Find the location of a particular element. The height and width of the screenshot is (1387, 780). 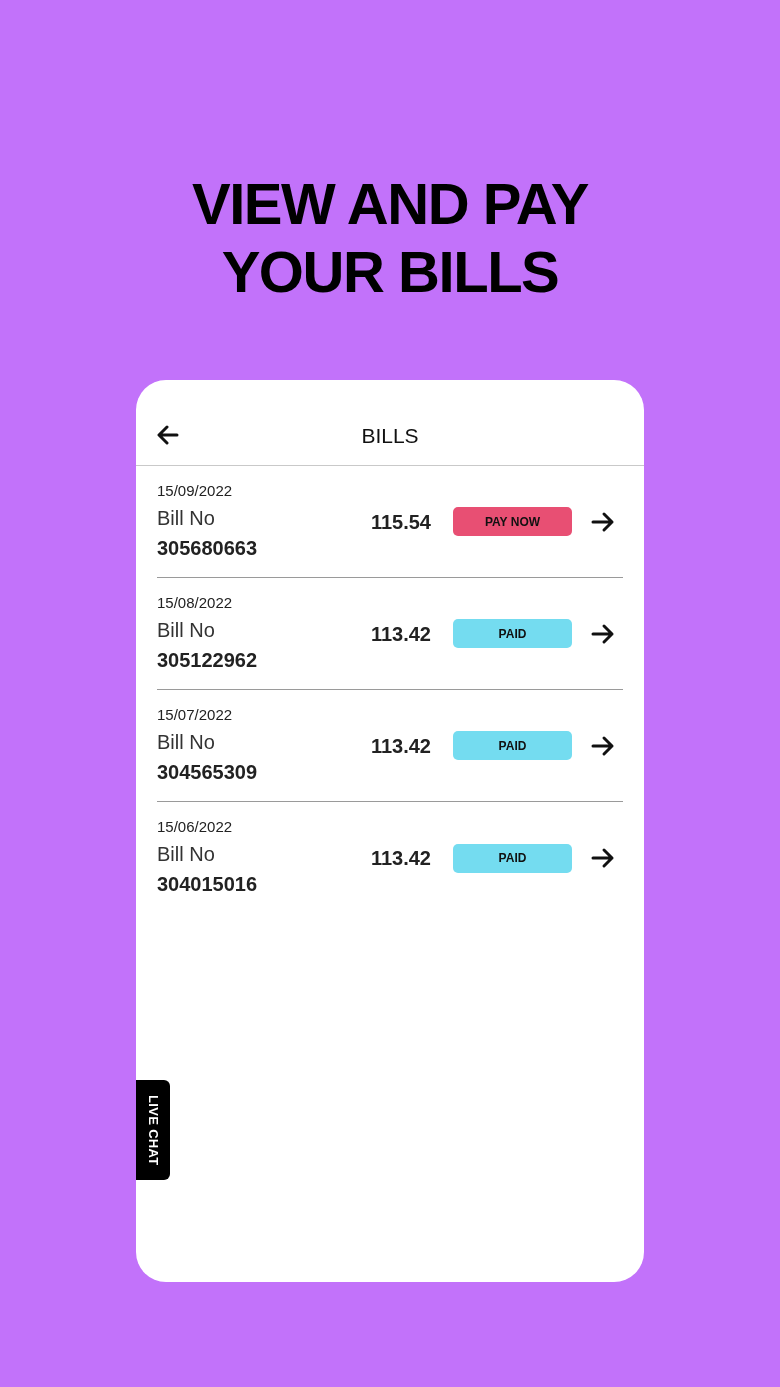

back-arrow-icon is located at coordinates (168, 435).